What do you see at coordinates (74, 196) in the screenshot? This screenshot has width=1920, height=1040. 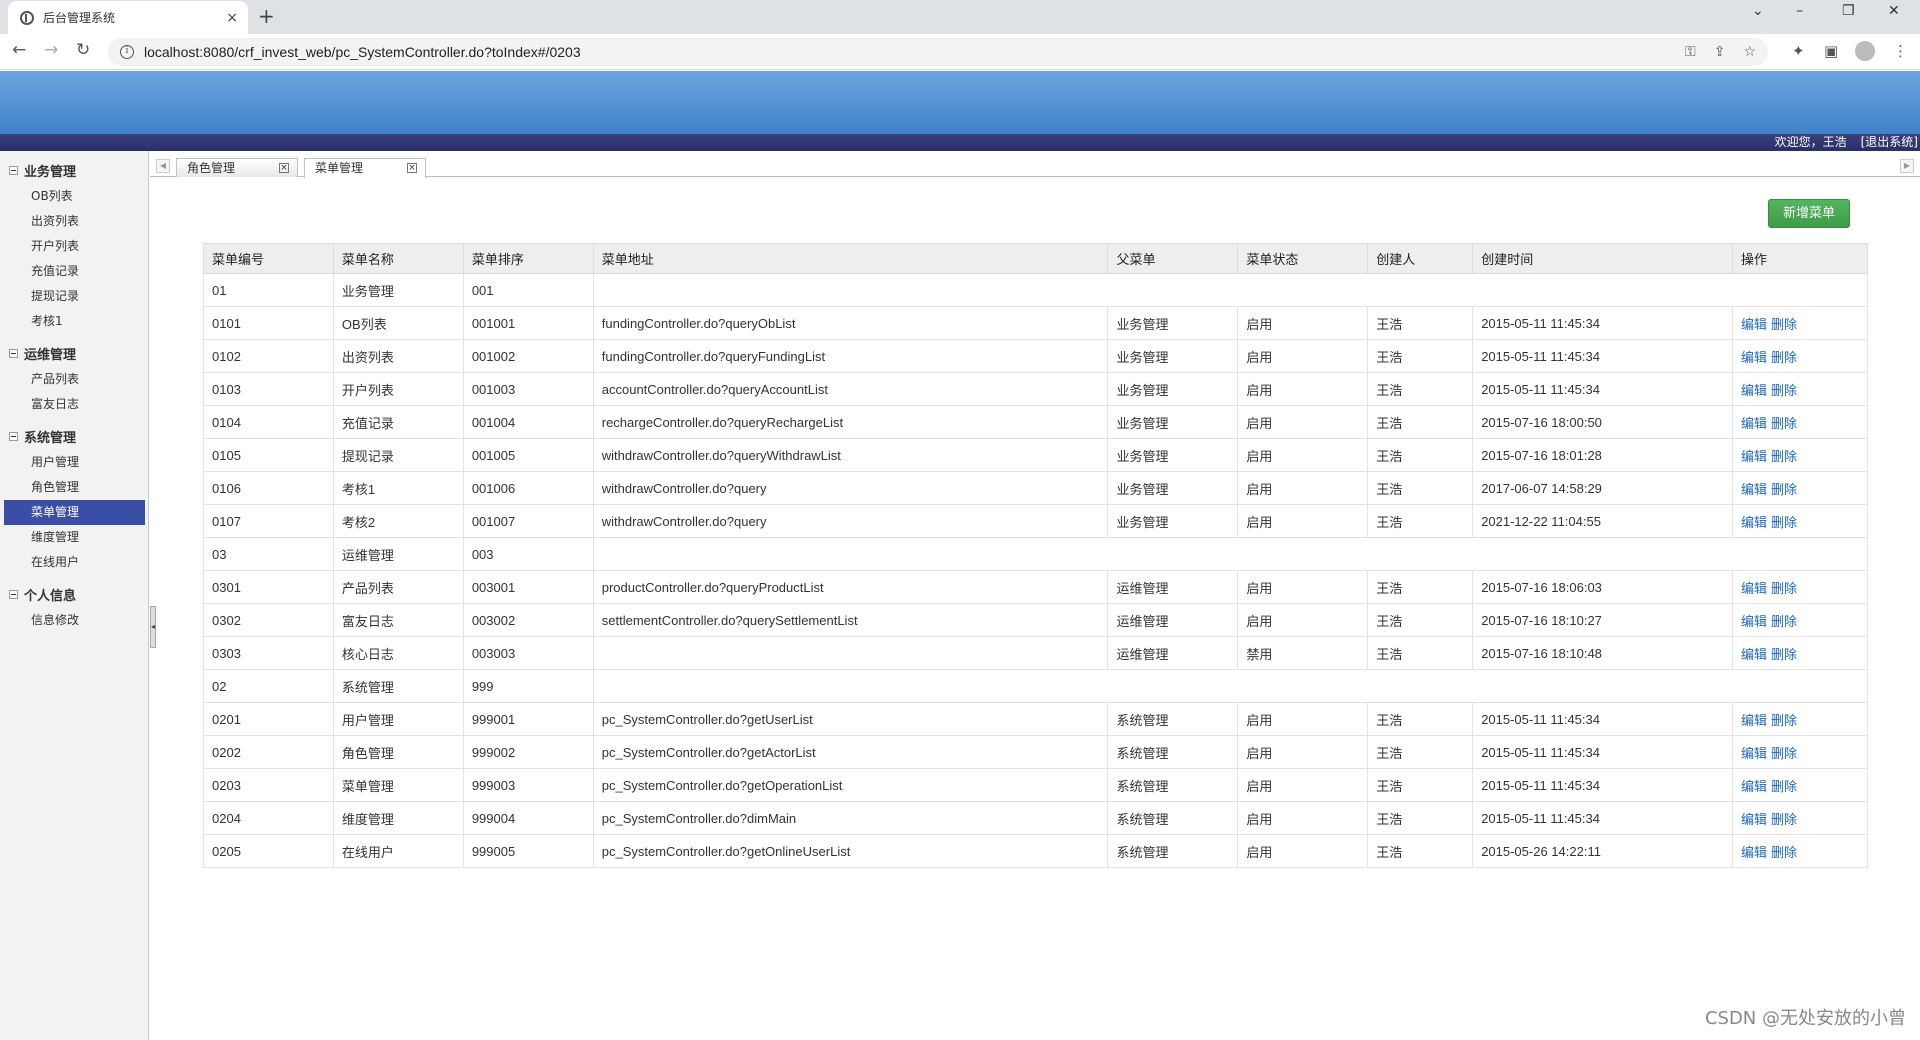 I see `sidebar-item: OB列表` at bounding box center [74, 196].